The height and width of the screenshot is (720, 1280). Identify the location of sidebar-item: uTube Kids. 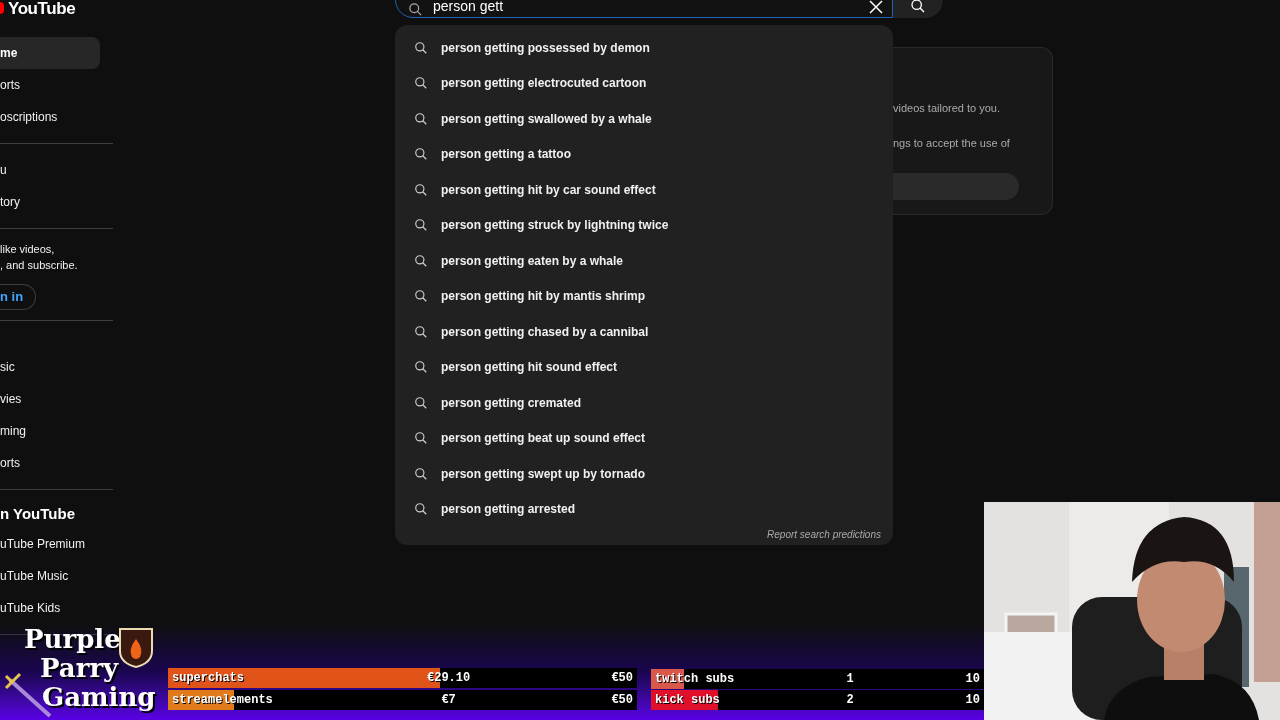
(50, 608).